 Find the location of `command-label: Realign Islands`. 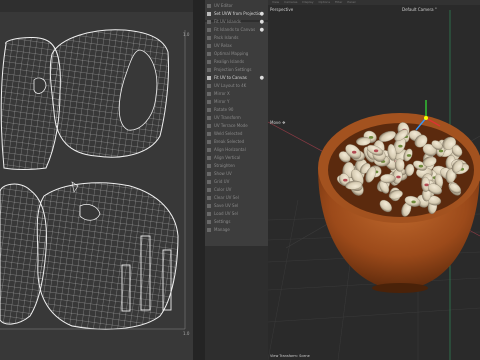

command-label: Realign Islands is located at coordinates (229, 61).